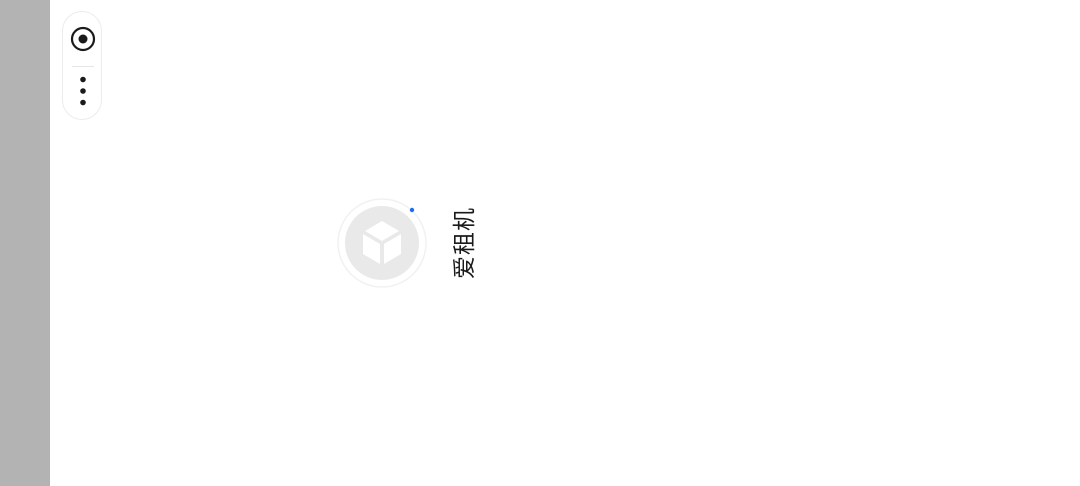  I want to click on loading-indicator, so click(382, 243).